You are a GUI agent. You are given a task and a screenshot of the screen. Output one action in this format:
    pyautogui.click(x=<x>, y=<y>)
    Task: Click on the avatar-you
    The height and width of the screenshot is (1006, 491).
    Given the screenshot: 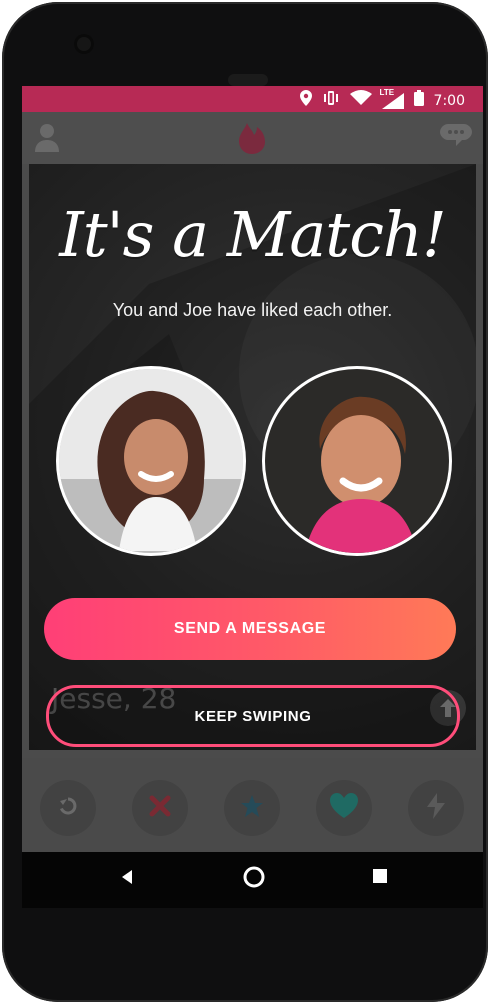 What is the action you would take?
    pyautogui.click(x=151, y=461)
    